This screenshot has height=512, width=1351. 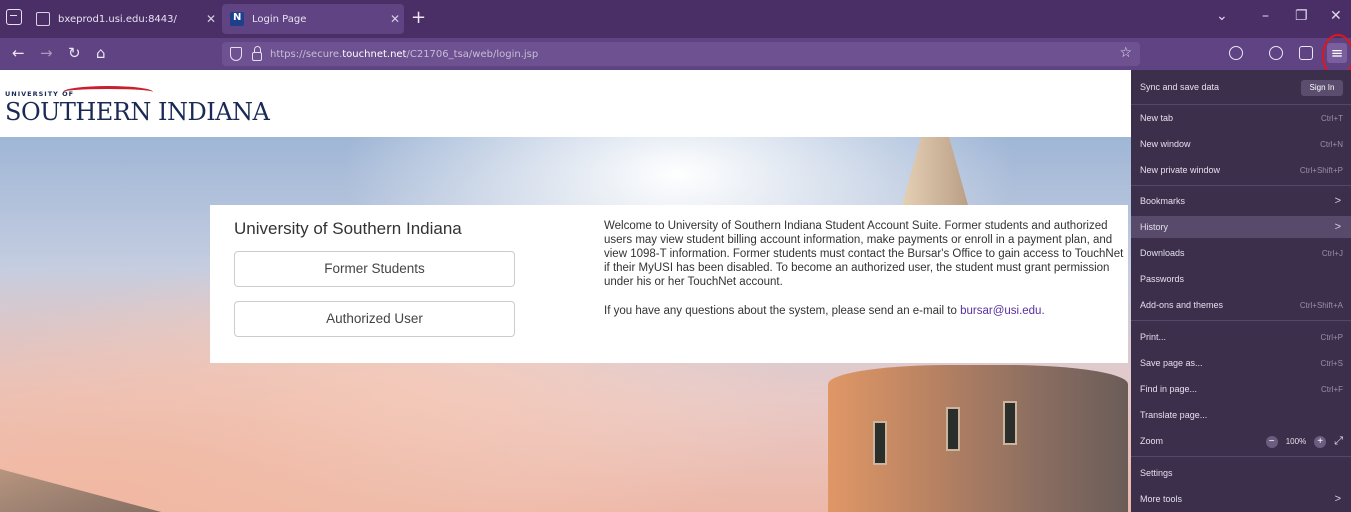 I want to click on tower, so click(x=978, y=438).